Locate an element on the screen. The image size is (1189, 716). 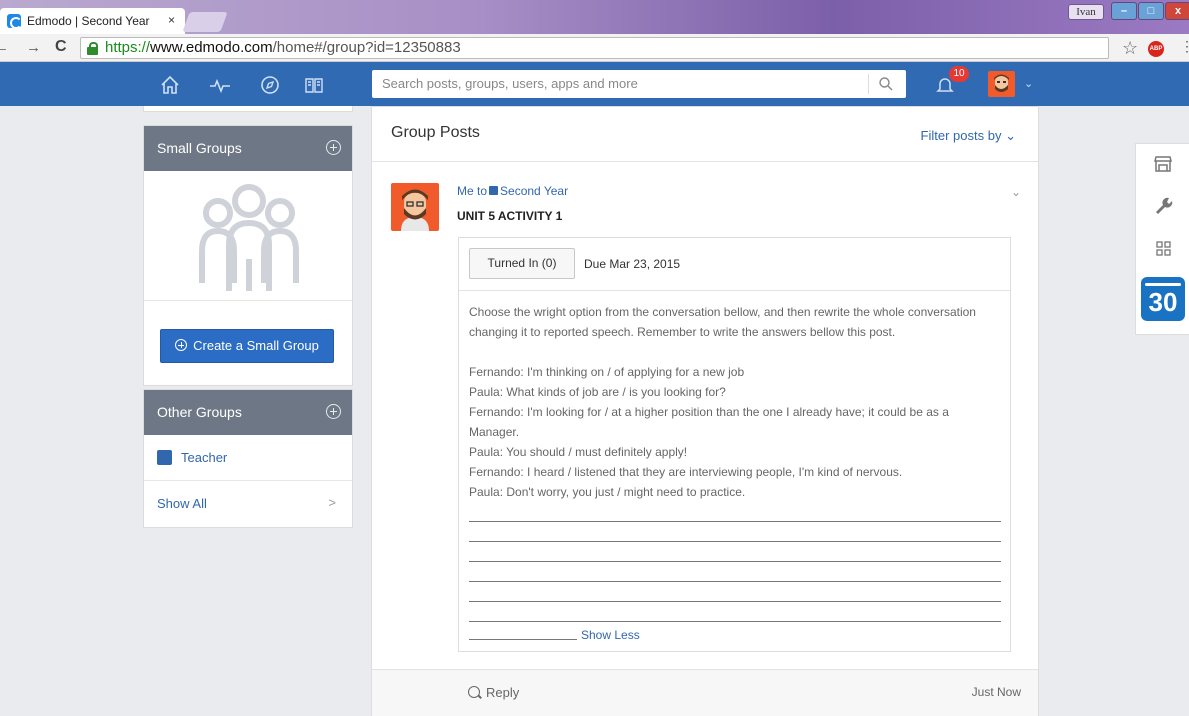
store-button is located at coordinates (1162, 164).